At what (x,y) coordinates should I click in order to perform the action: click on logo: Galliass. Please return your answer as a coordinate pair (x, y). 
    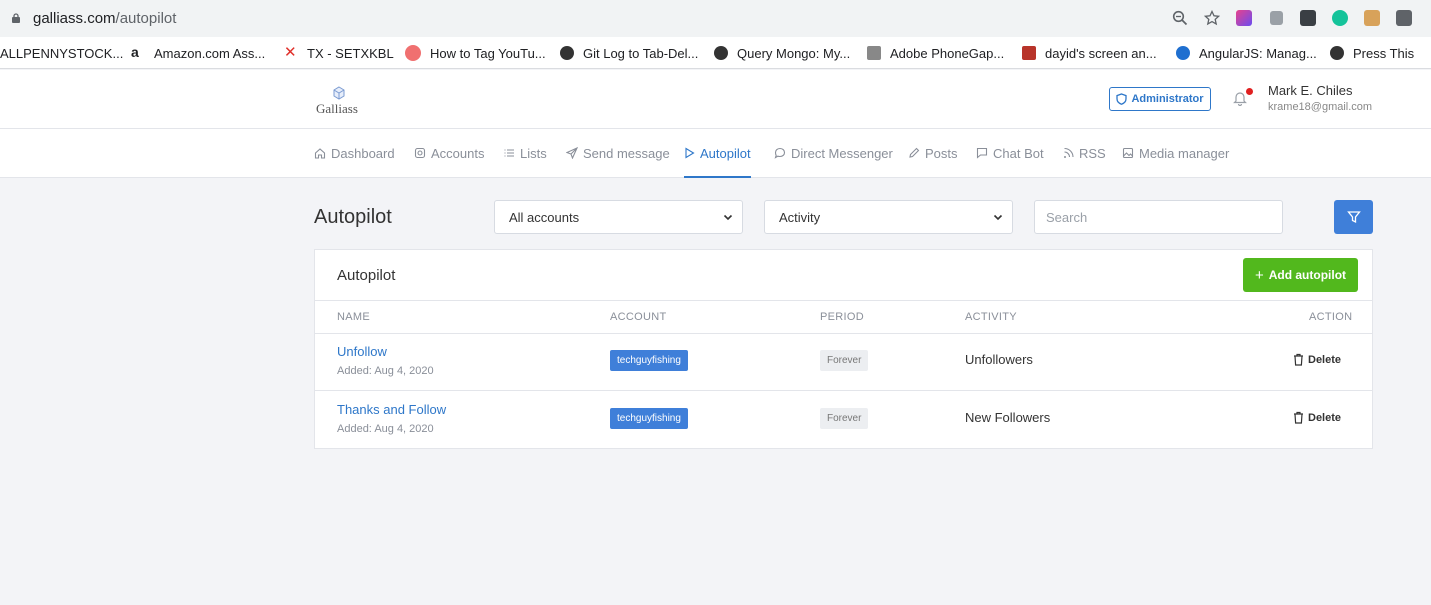
    Looking at the image, I should click on (339, 101).